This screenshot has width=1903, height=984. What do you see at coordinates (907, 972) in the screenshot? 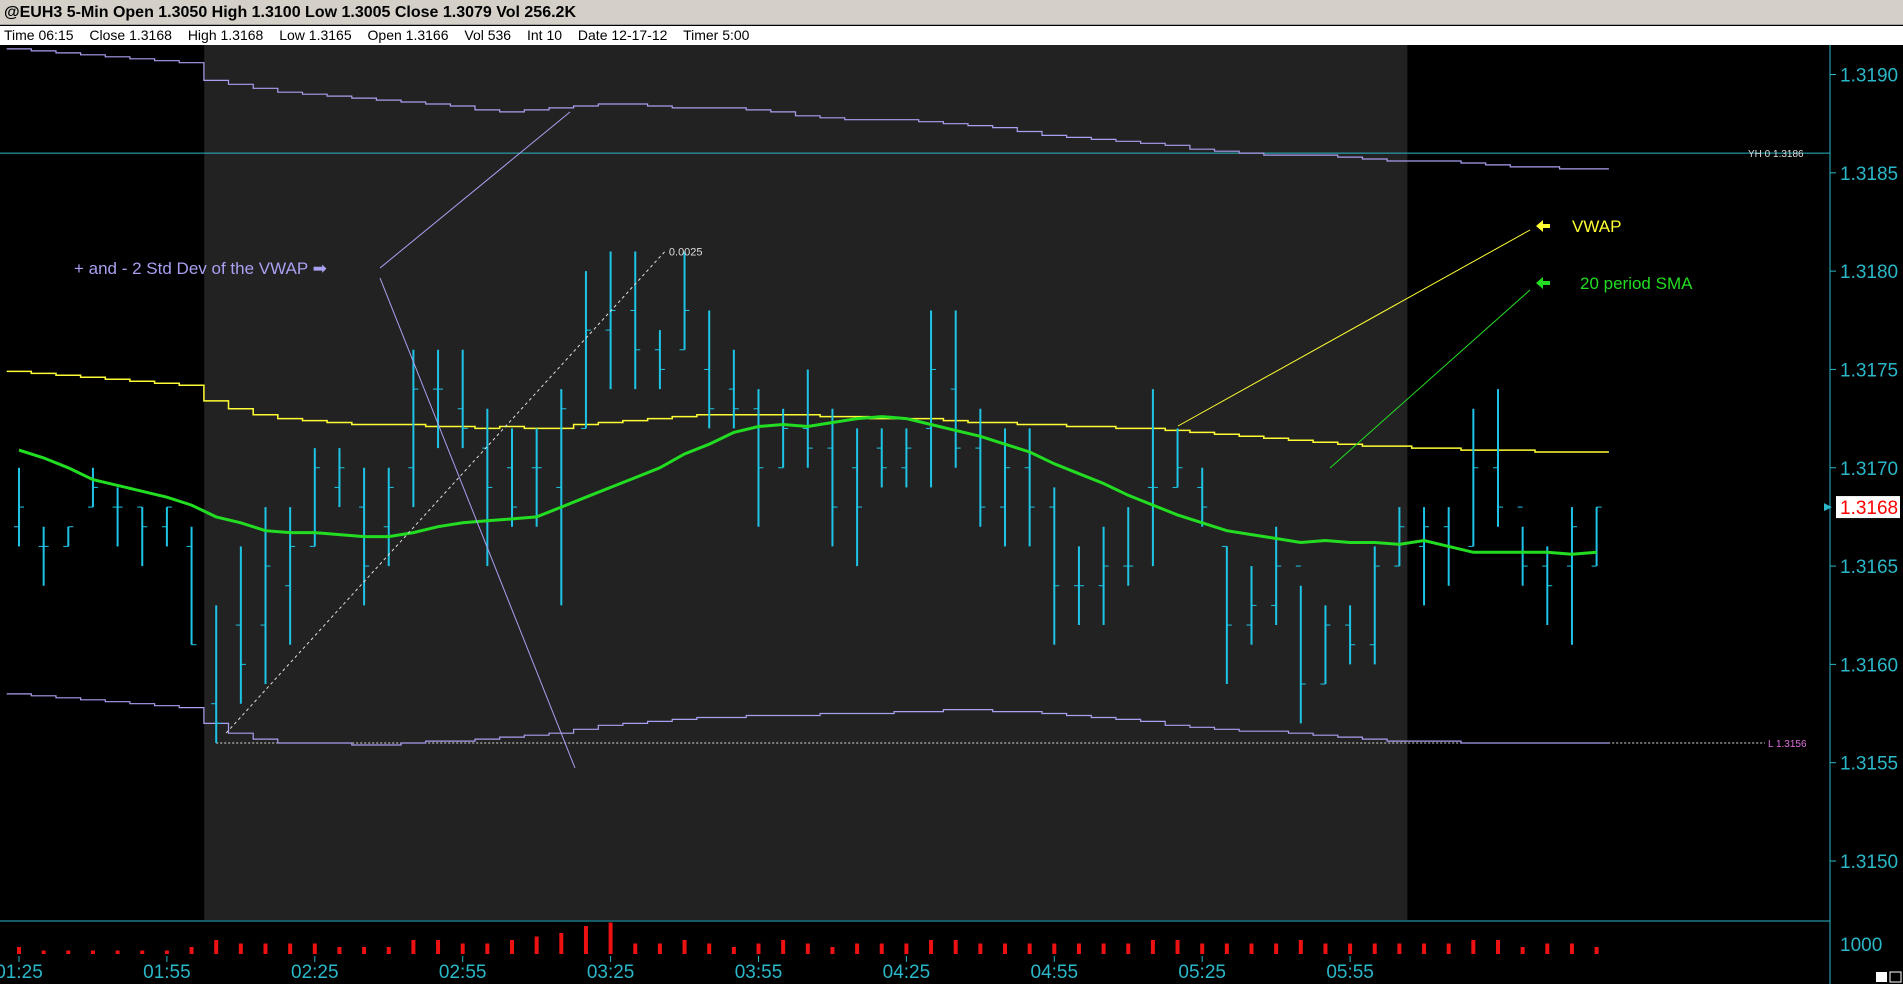
I see `time-tick-label: 04:25` at bounding box center [907, 972].